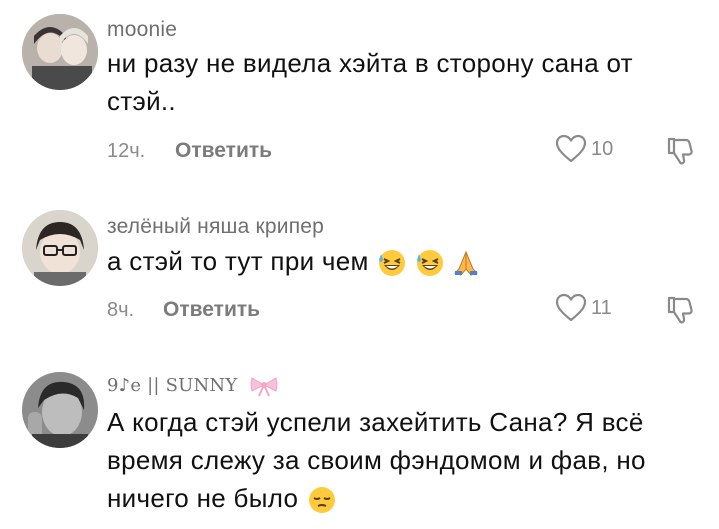 The image size is (719, 529). What do you see at coordinates (466, 263) in the screenshot?
I see `folded-hands-emoji` at bounding box center [466, 263].